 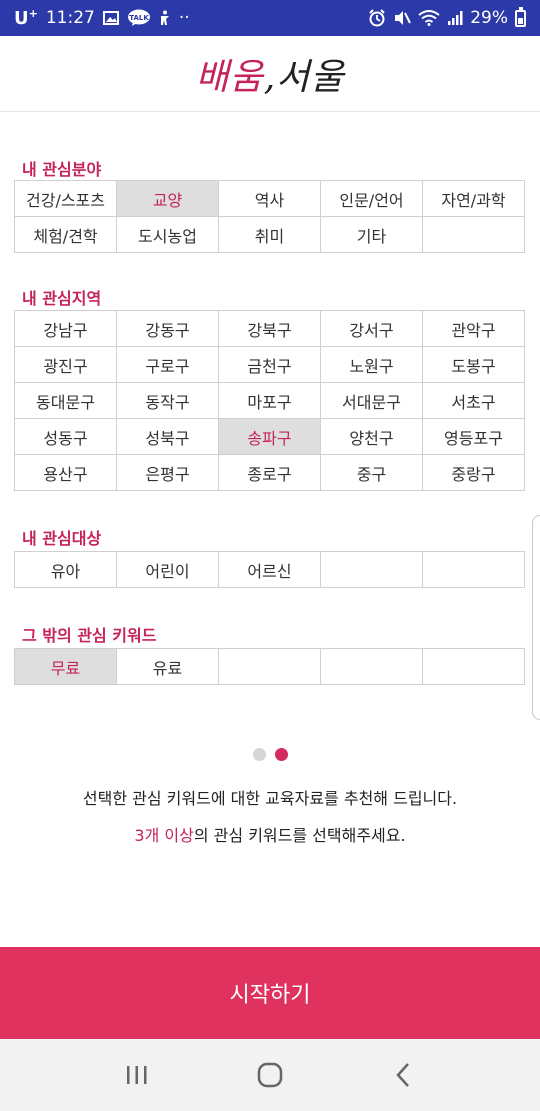 What do you see at coordinates (474, 365) in the screenshot?
I see `option-region: 도봉구` at bounding box center [474, 365].